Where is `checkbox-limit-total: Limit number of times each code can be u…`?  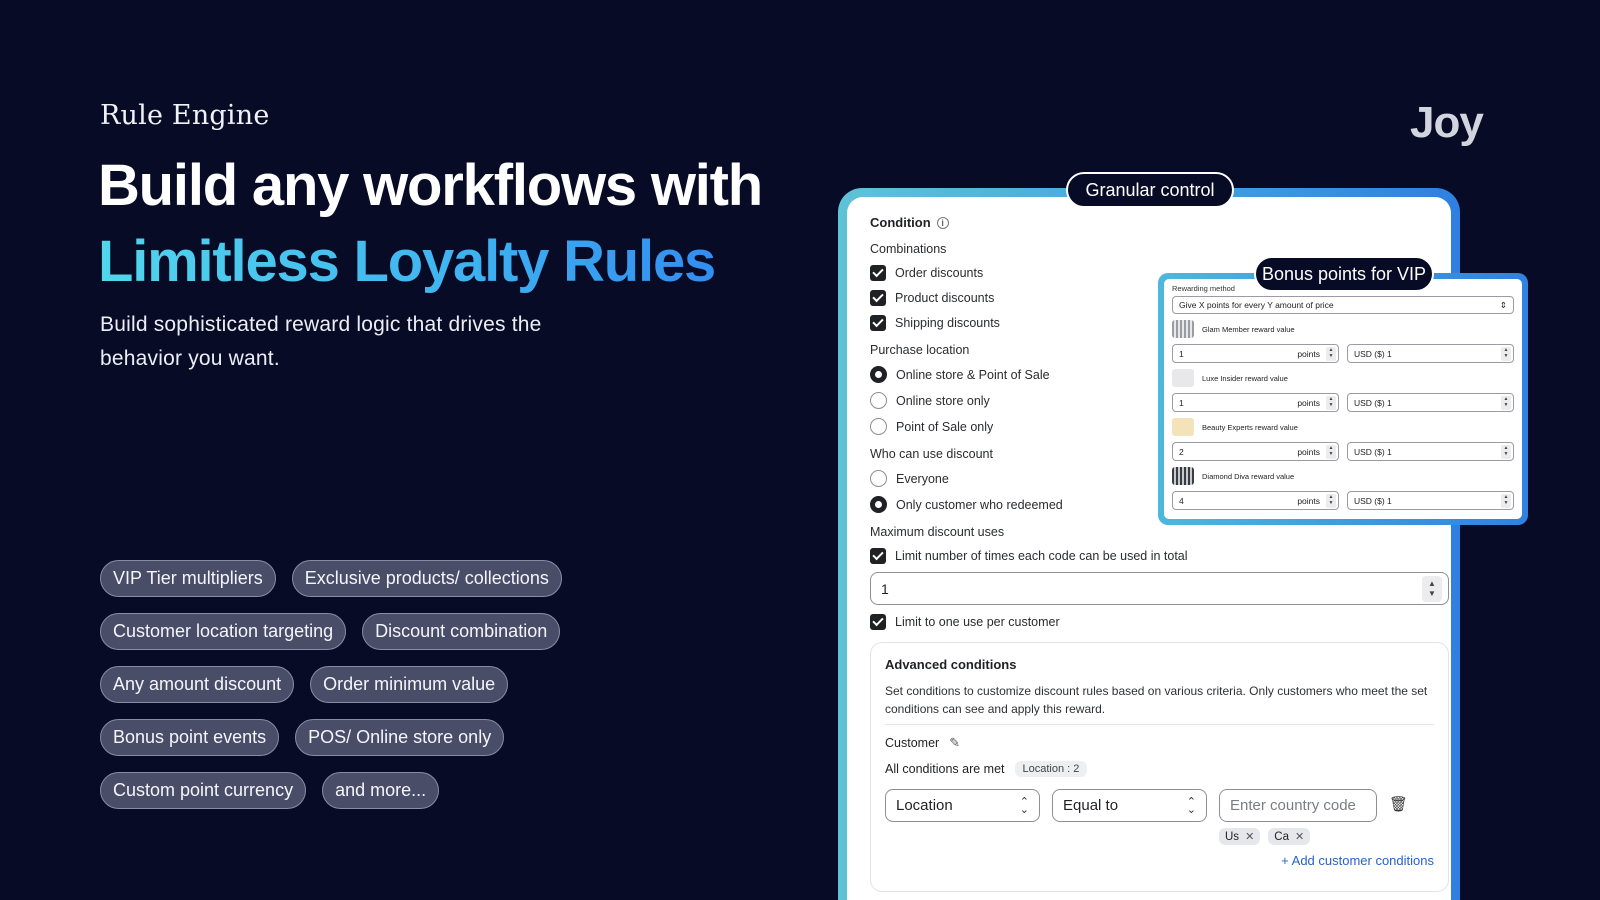
checkbox-limit-total: Limit number of times each code can be u… is located at coordinates (1150, 556).